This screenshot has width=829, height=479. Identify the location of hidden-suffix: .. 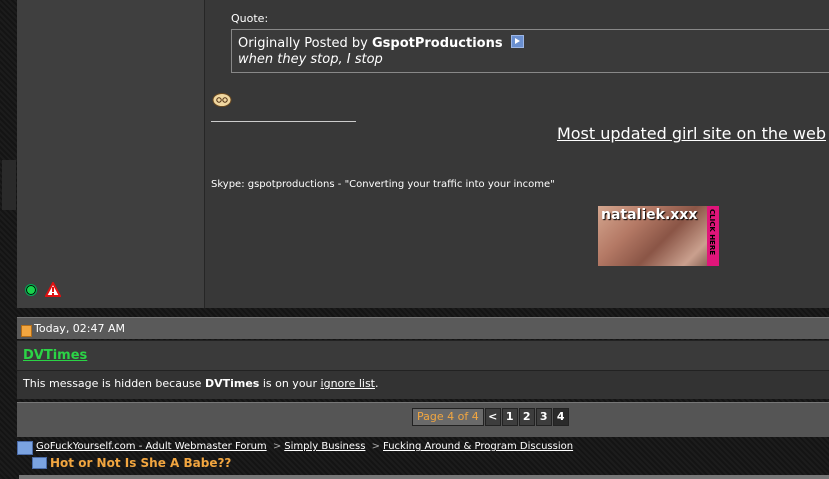
(377, 383).